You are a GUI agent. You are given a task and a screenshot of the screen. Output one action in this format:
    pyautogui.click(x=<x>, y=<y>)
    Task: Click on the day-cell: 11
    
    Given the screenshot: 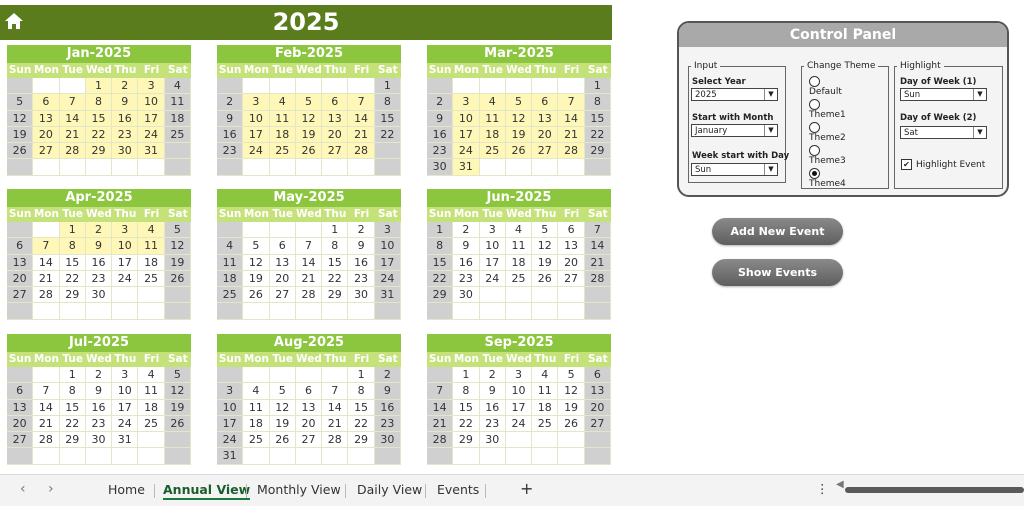 What is the action you would take?
    pyautogui.click(x=492, y=118)
    